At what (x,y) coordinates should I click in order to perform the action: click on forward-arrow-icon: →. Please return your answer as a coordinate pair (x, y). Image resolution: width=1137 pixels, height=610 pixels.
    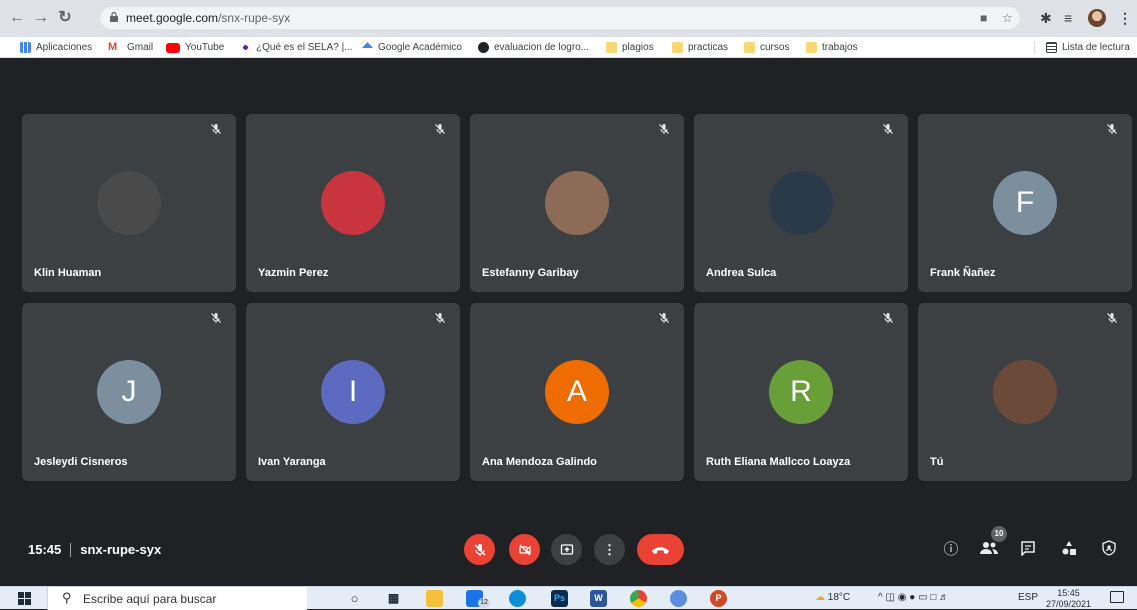
    Looking at the image, I should click on (41, 18).